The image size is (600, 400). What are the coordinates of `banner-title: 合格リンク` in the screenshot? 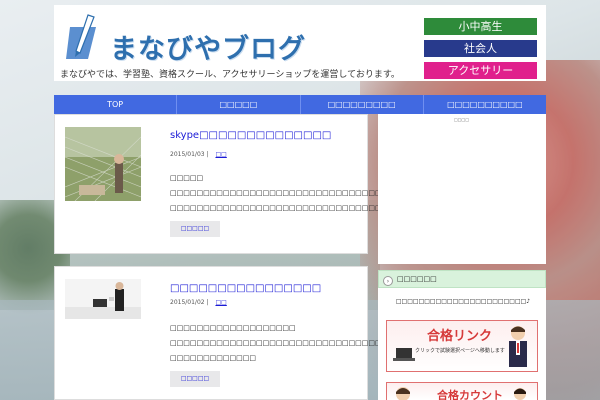 It's located at (460, 336).